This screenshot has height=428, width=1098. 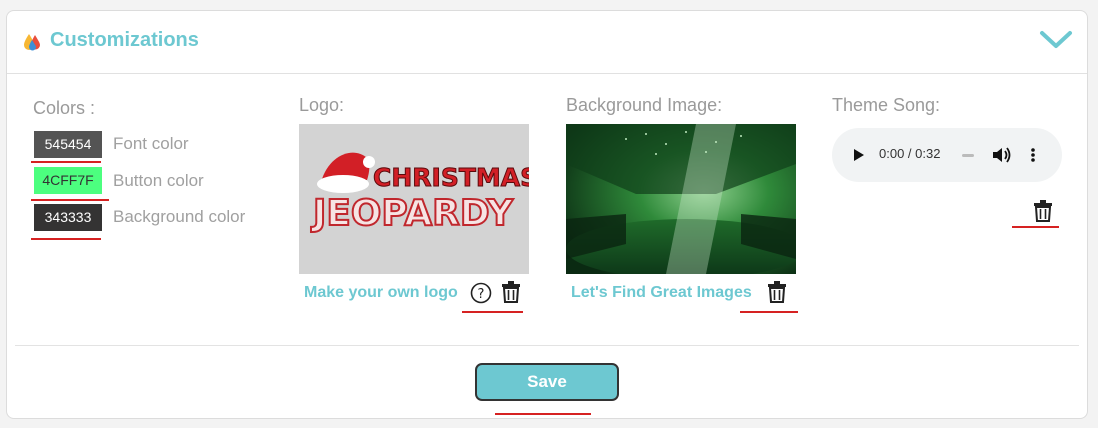 I want to click on make-own-logo-link: Make your own logo, so click(x=381, y=293).